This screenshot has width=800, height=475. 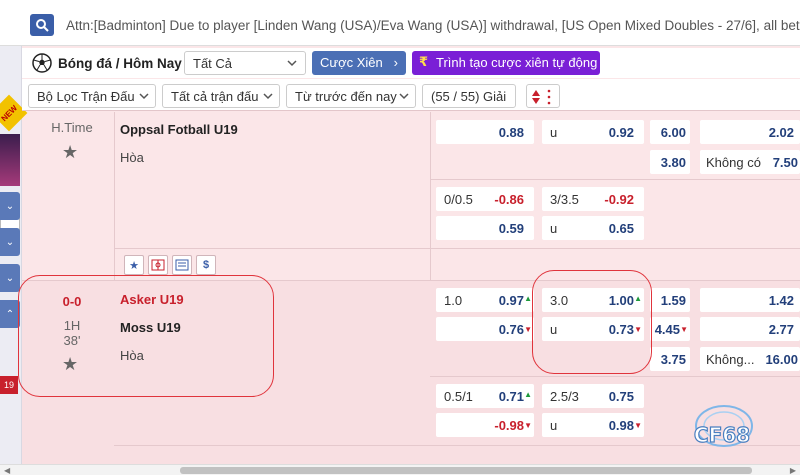 I want to click on promo-thumbnail, so click(x=10, y=160).